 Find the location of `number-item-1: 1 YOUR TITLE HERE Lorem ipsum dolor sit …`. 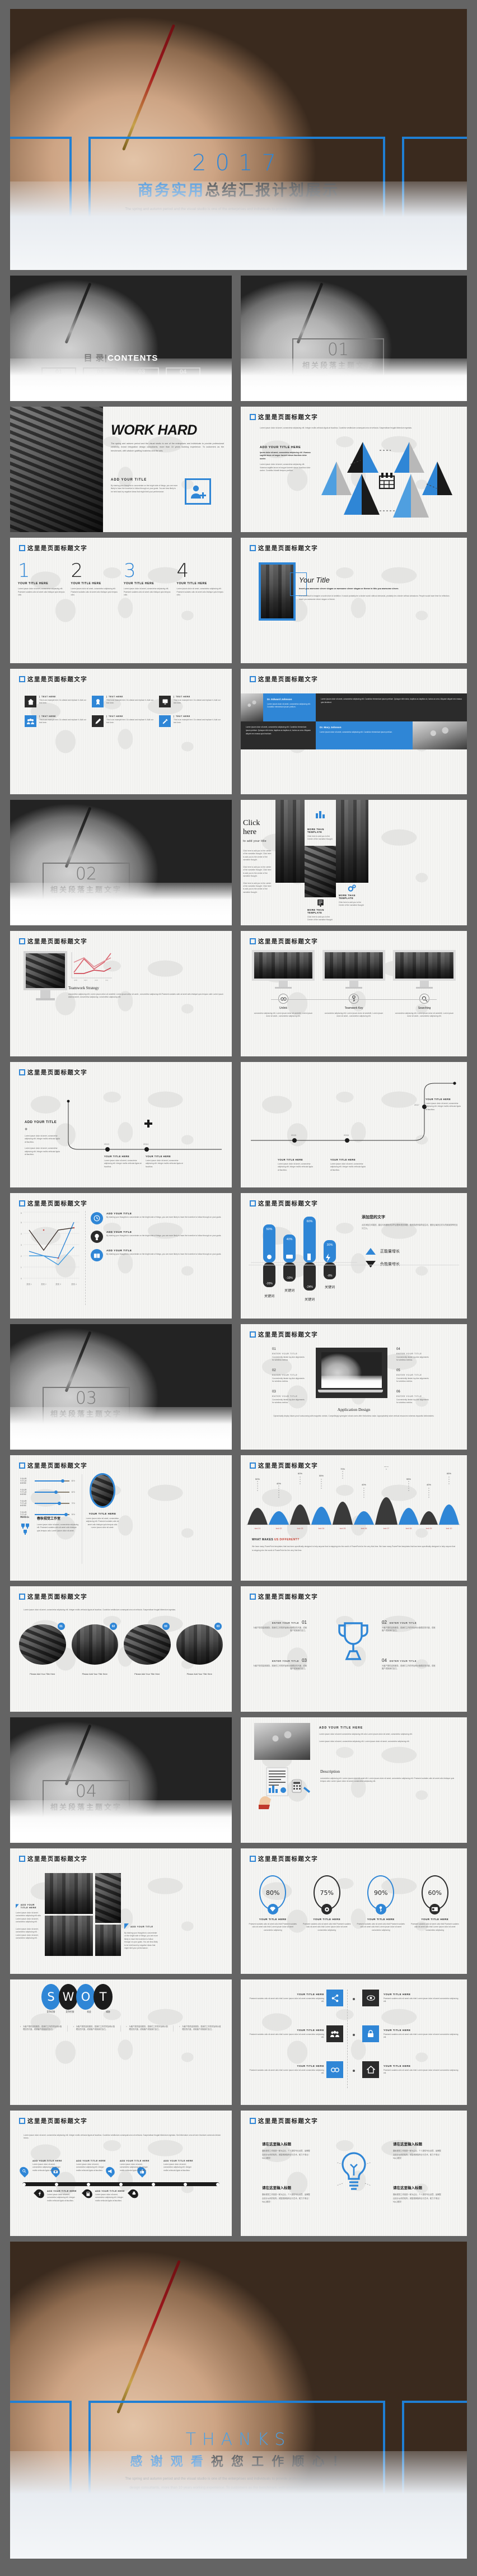

number-item-1: 1 YOUR TITLE HERE Lorem ipsum dolor sit … is located at coordinates (42, 579).